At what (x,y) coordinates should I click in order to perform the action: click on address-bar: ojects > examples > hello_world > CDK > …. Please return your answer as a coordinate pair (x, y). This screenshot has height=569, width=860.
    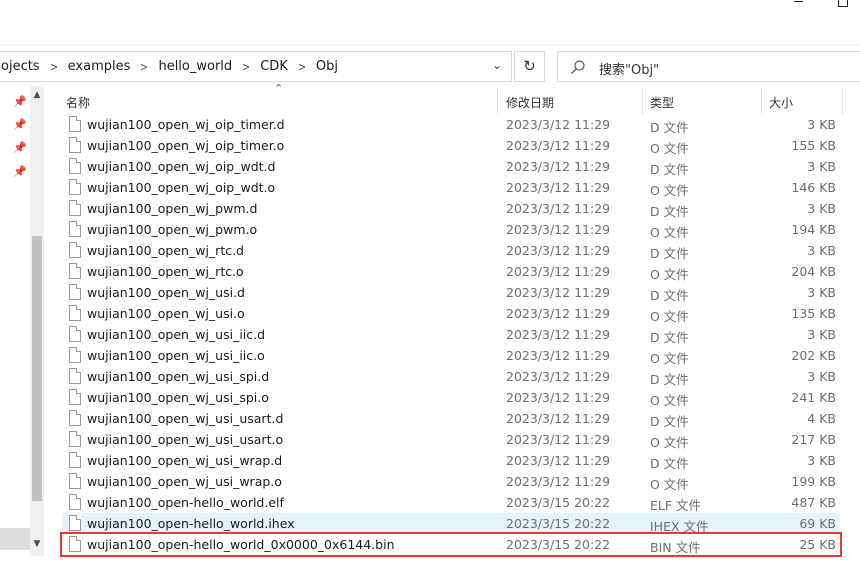
    Looking at the image, I should click on (256, 66).